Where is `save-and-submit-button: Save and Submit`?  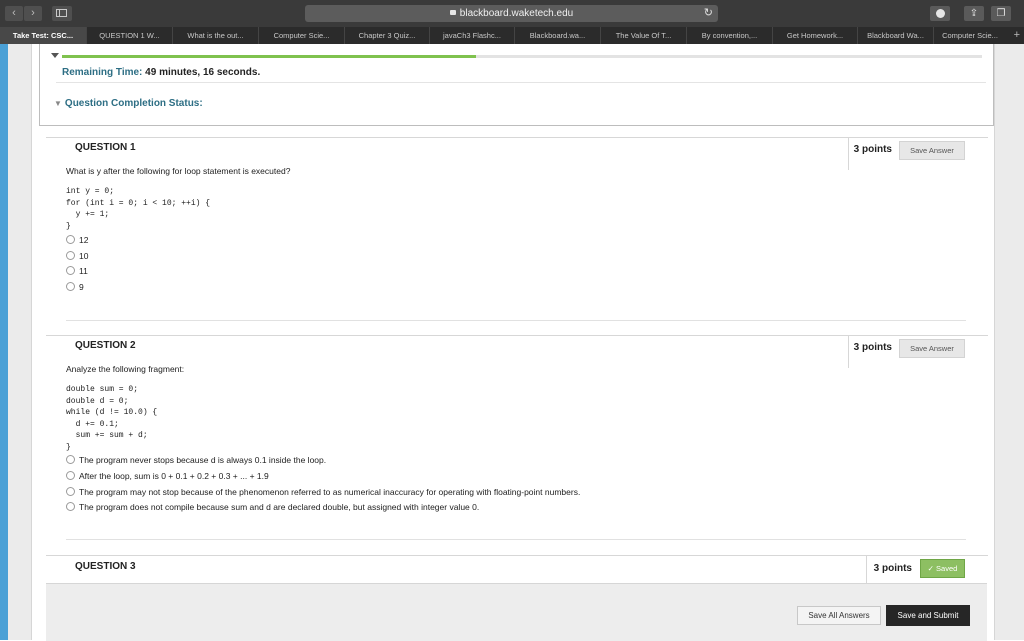
save-and-submit-button: Save and Submit is located at coordinates (928, 615).